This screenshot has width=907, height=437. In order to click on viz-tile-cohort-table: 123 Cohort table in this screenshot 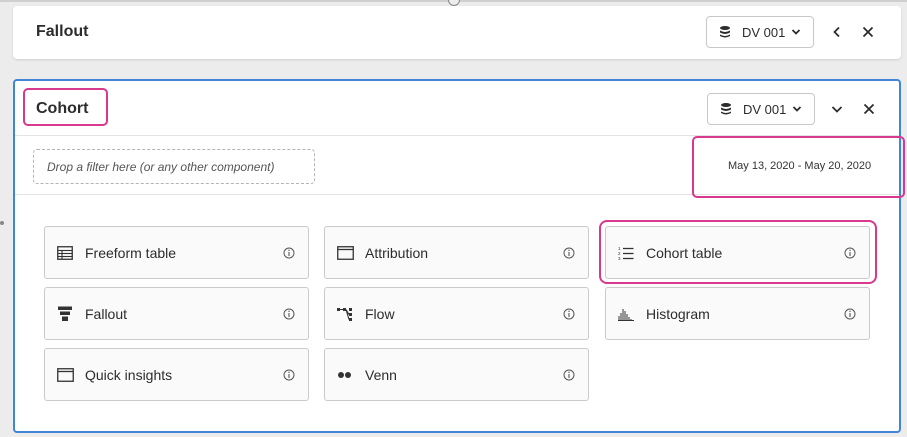, I will do `click(737, 252)`.